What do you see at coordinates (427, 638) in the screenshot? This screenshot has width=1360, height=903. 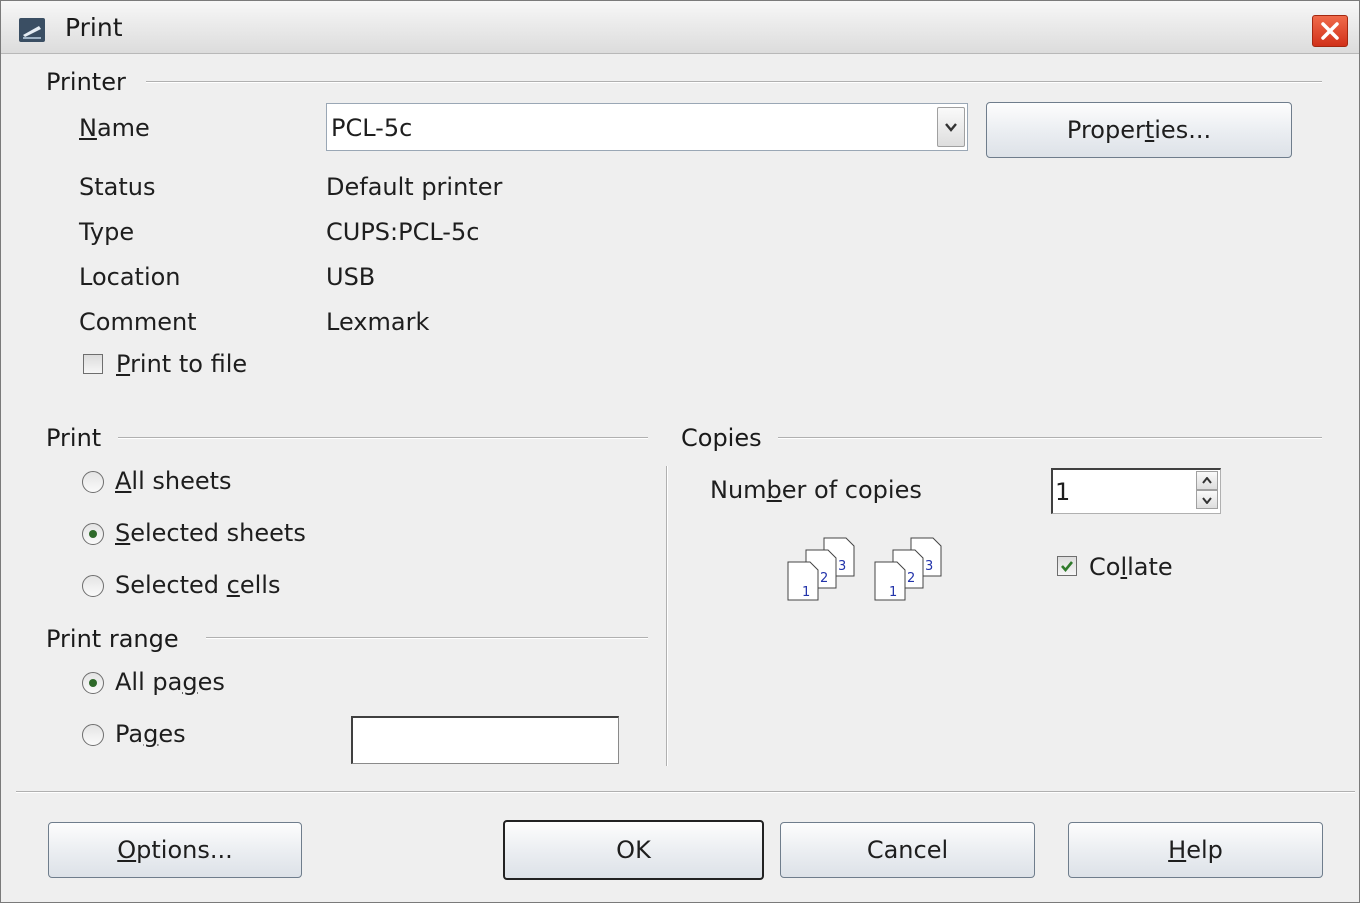 I see `print-range-divider` at bounding box center [427, 638].